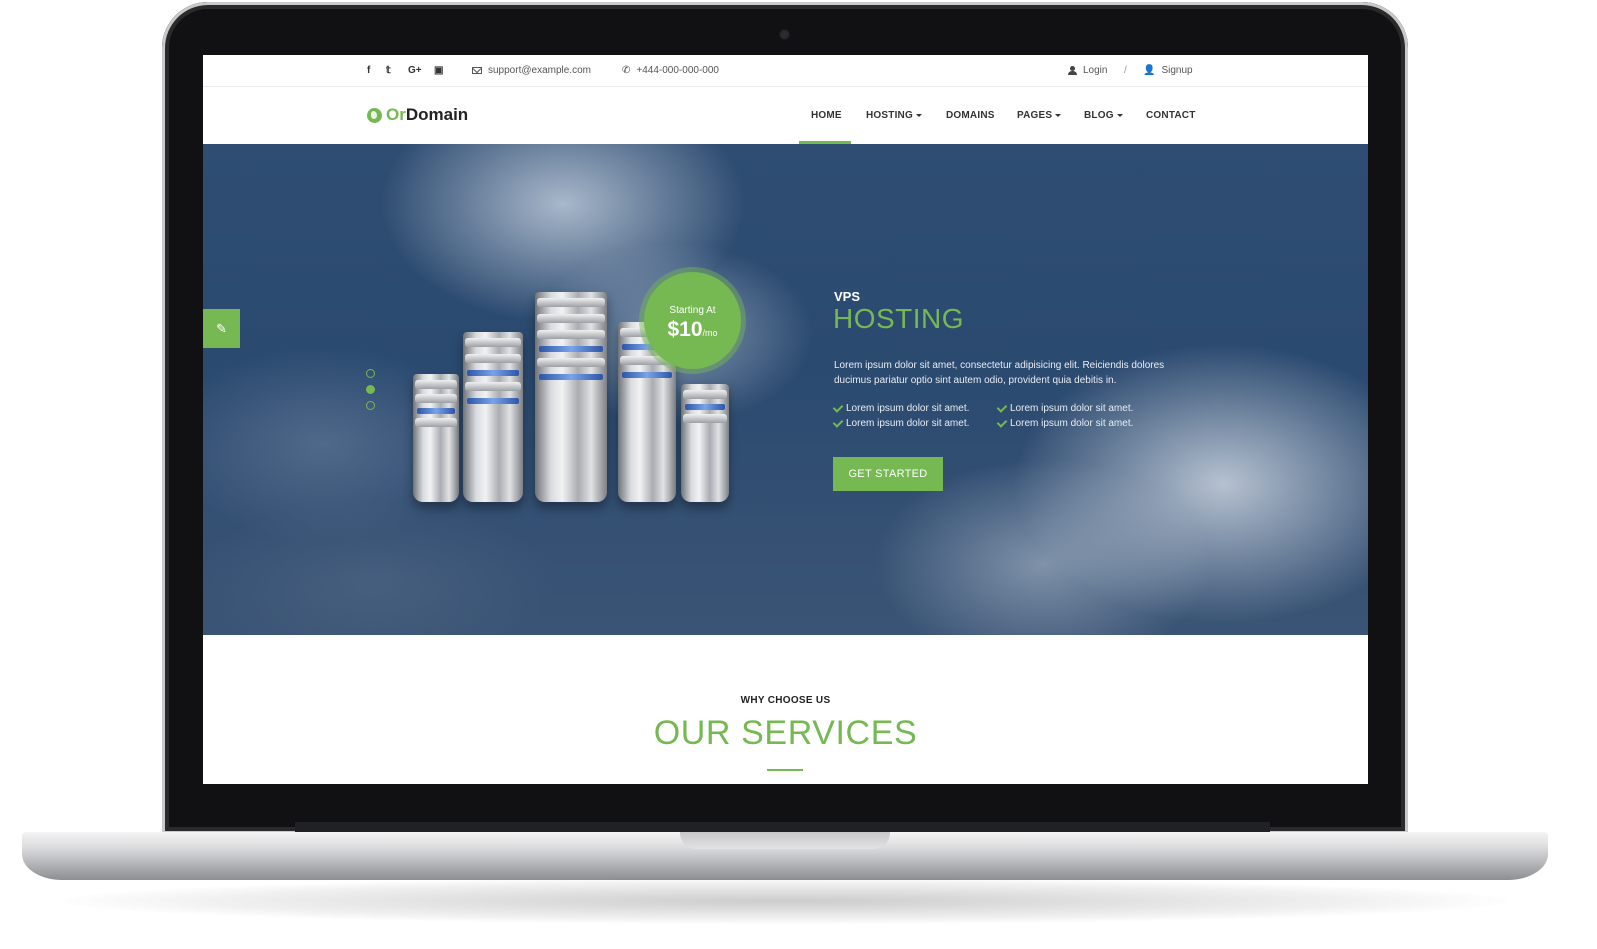 The image size is (1597, 949). Describe the element at coordinates (888, 474) in the screenshot. I see `get-started-button: GET STARTED` at that location.